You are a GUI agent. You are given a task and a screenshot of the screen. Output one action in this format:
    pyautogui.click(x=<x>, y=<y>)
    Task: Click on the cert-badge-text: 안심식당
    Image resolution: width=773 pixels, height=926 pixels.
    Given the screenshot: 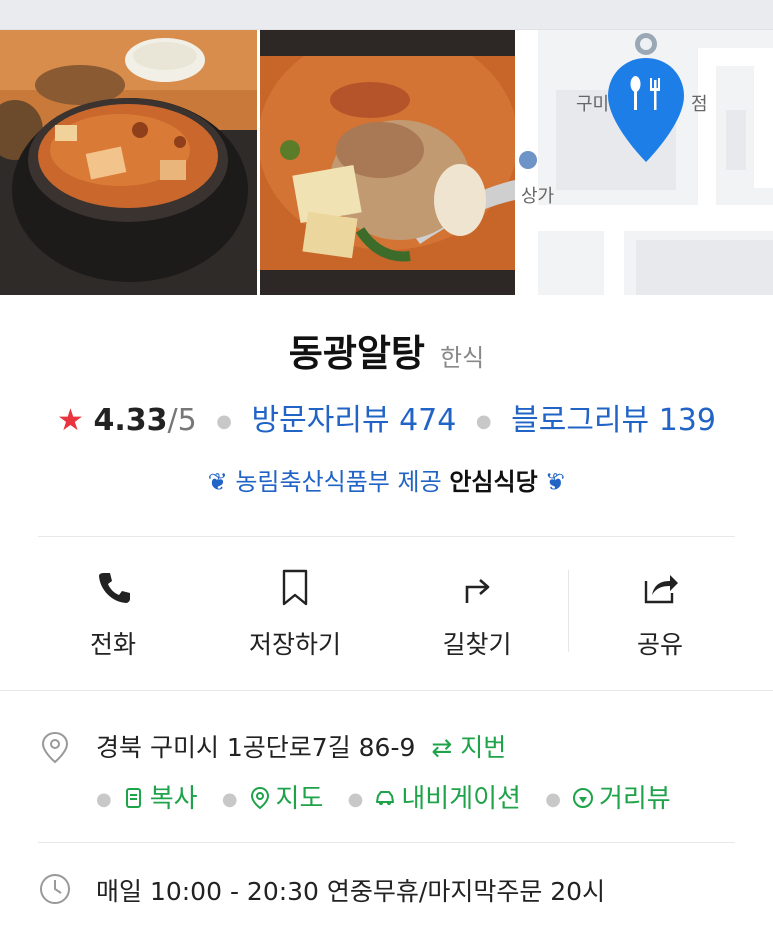 What is the action you would take?
    pyautogui.click(x=493, y=482)
    